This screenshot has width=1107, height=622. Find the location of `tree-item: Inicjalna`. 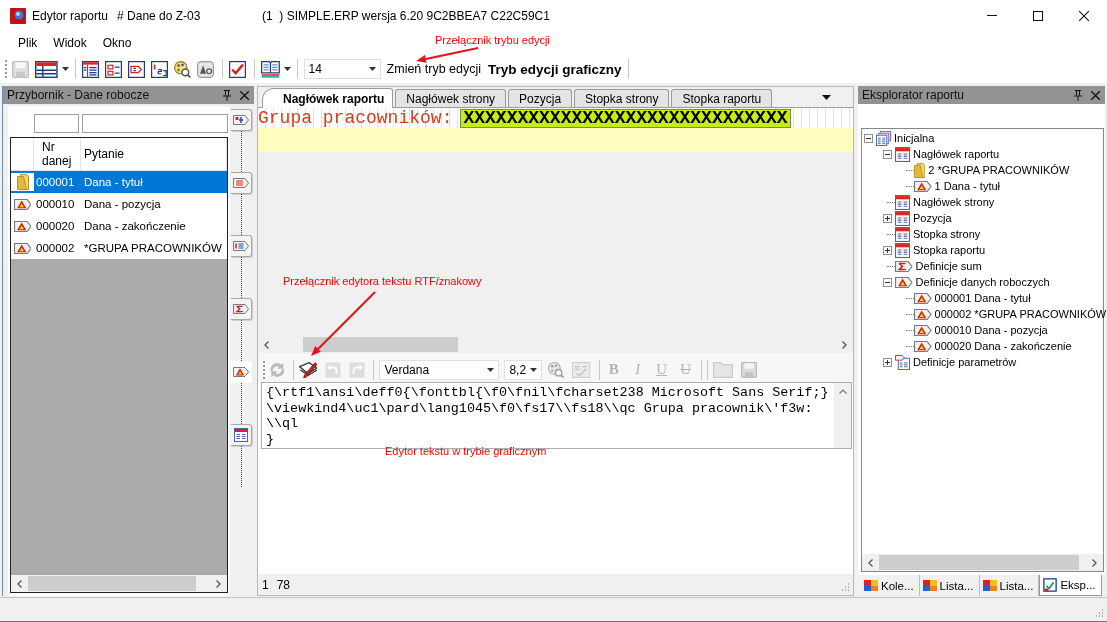

tree-item: Inicjalna is located at coordinates (914, 138).